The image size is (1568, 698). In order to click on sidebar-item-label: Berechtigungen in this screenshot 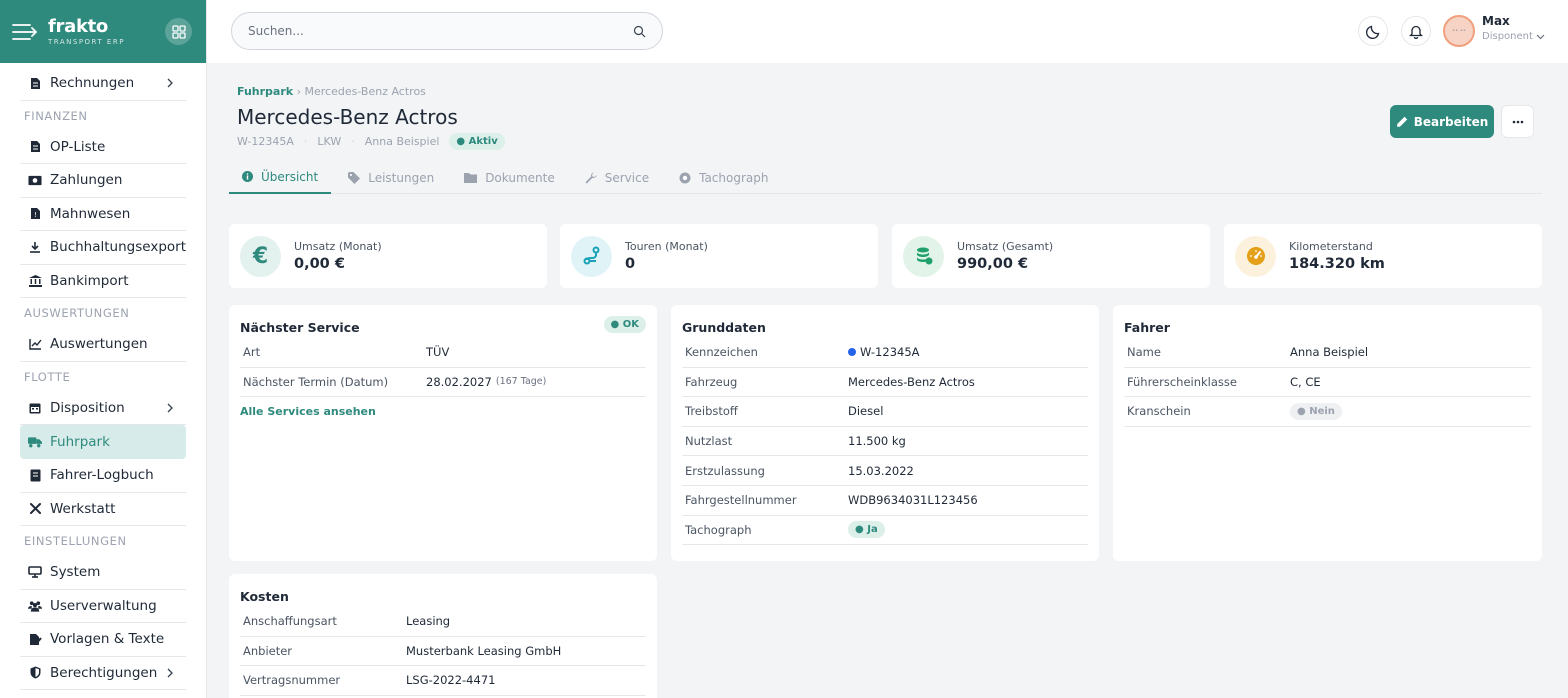, I will do `click(104, 672)`.